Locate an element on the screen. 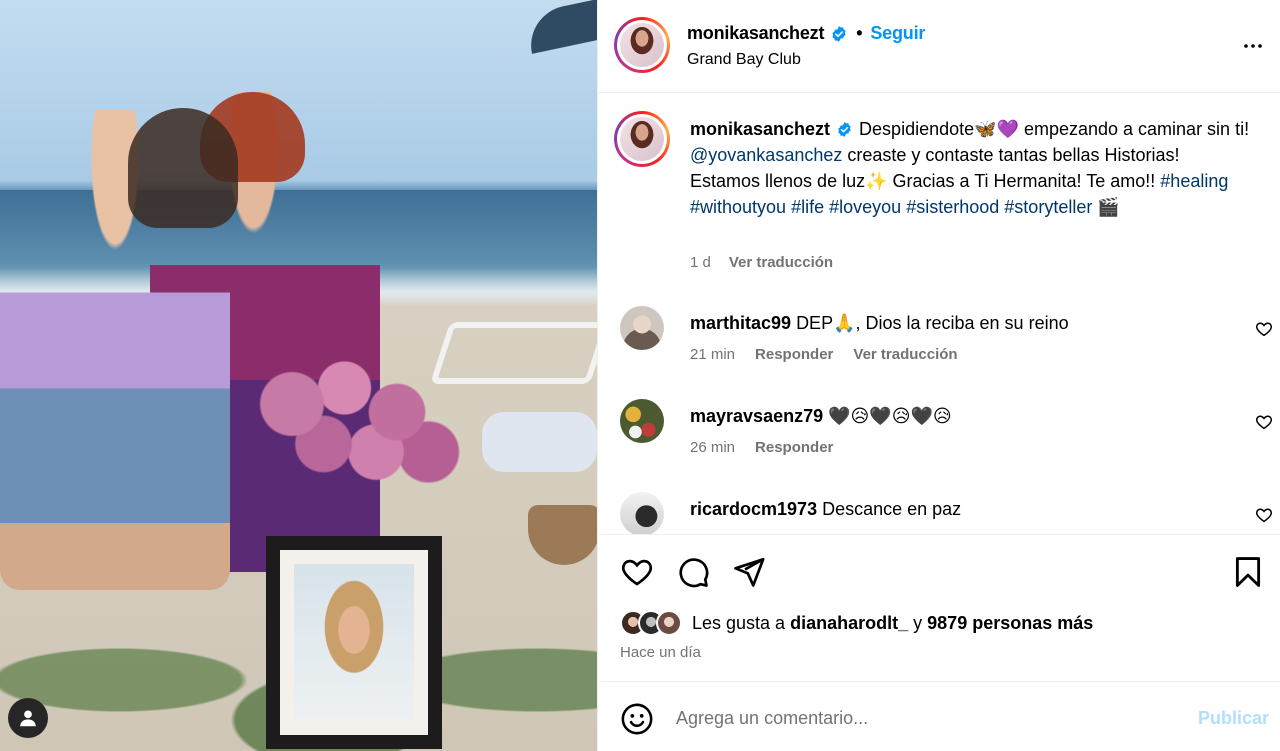 Image resolution: width=1280 pixels, height=751 pixels. liker-avatar is located at coordinates (669, 623).